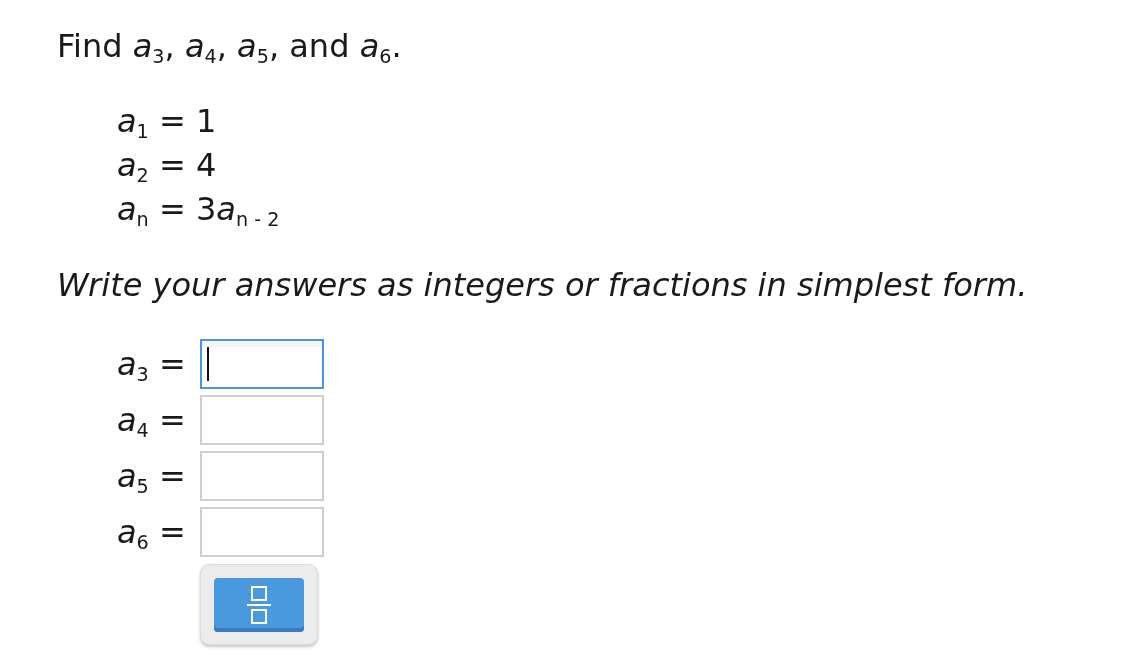 The width and height of the screenshot is (1124, 666). What do you see at coordinates (167, 166) in the screenshot?
I see `given-equation: a$_{2}$ = 4` at bounding box center [167, 166].